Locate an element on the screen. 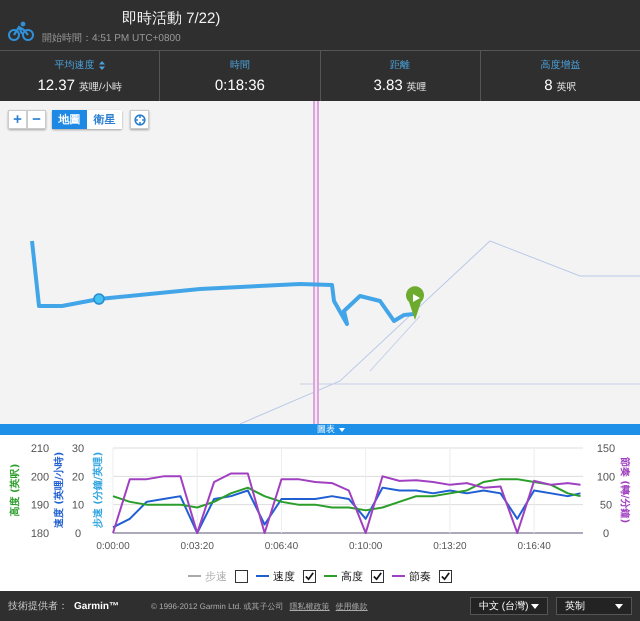 The image size is (640, 621). map-type-tab: 衛星 is located at coordinates (104, 119).